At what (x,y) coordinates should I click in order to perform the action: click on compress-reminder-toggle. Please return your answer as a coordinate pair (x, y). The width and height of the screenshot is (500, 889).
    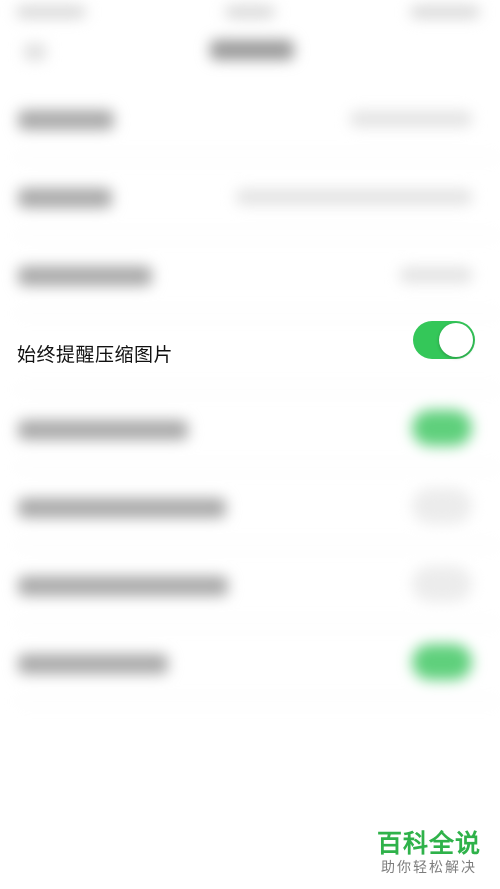
    Looking at the image, I should click on (444, 340).